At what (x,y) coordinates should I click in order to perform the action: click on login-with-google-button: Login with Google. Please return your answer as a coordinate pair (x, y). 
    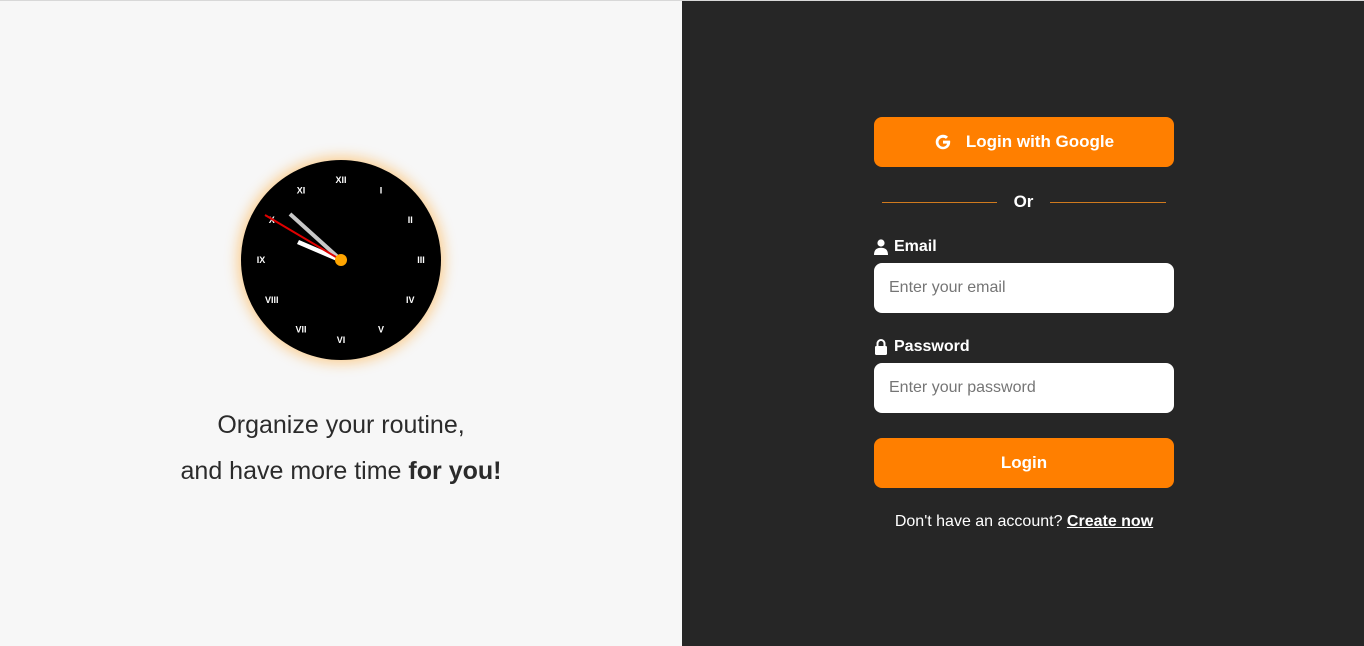
    Looking at the image, I should click on (1024, 142).